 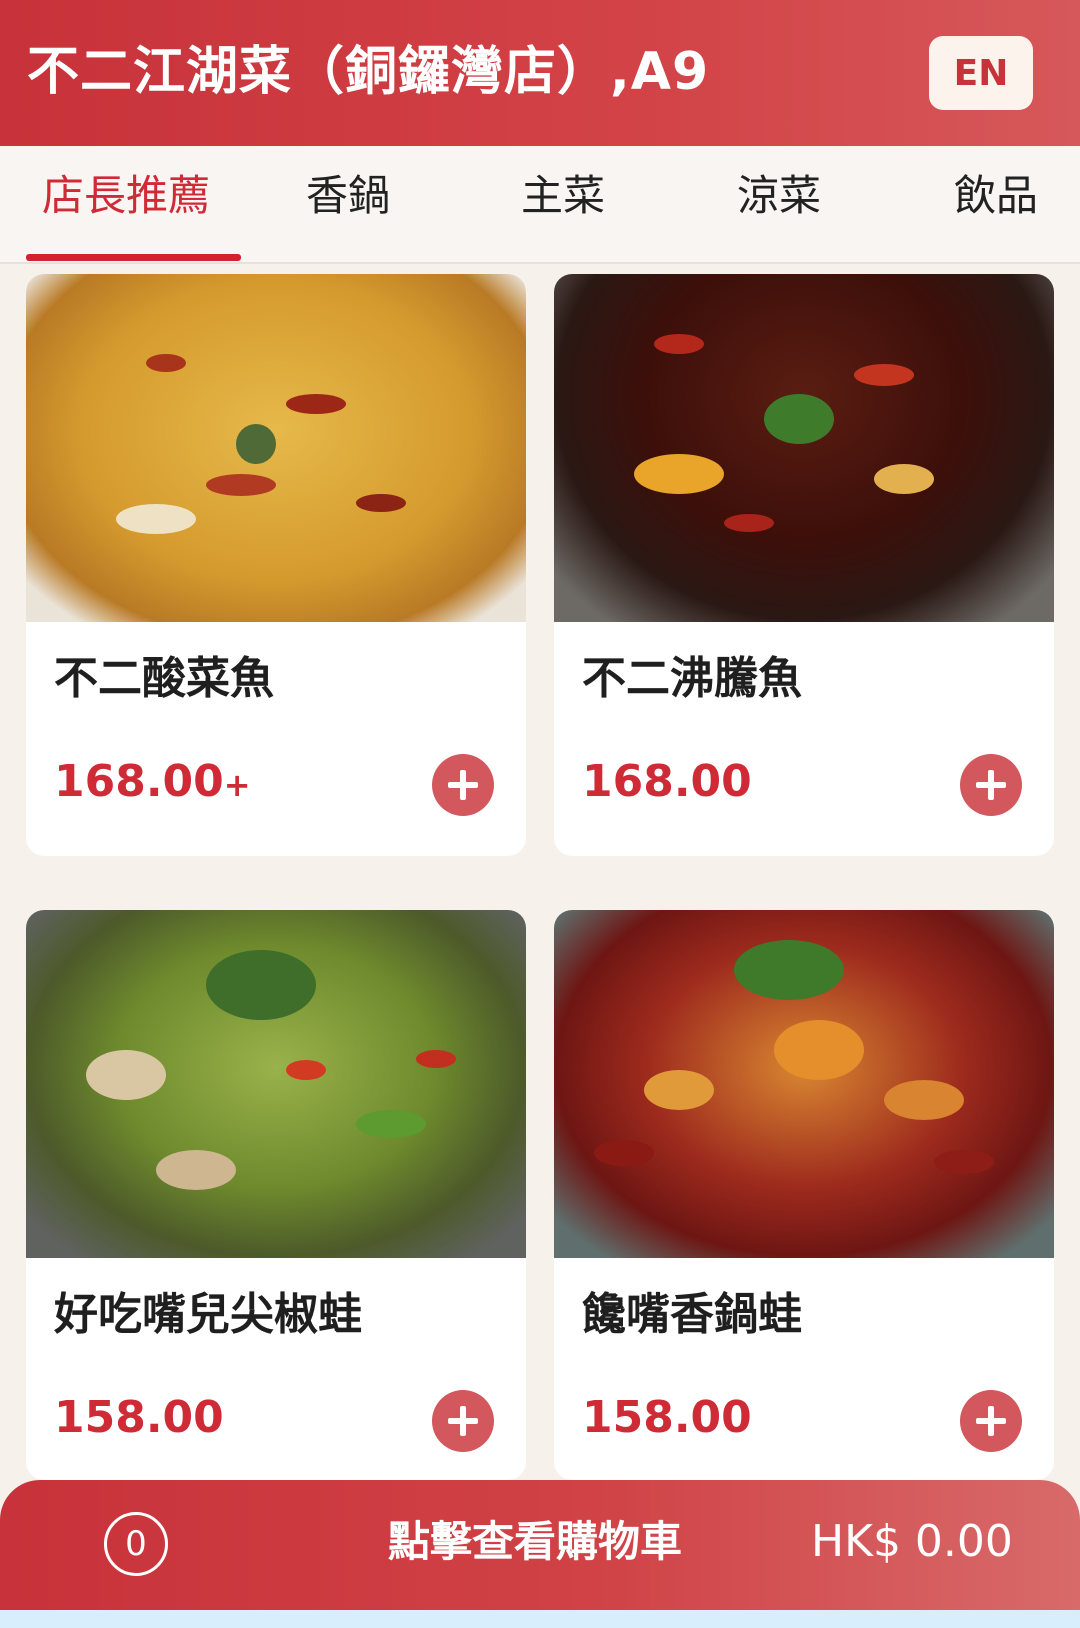 What do you see at coordinates (348, 204) in the screenshot?
I see `tab-spicy-pot: 香鍋` at bounding box center [348, 204].